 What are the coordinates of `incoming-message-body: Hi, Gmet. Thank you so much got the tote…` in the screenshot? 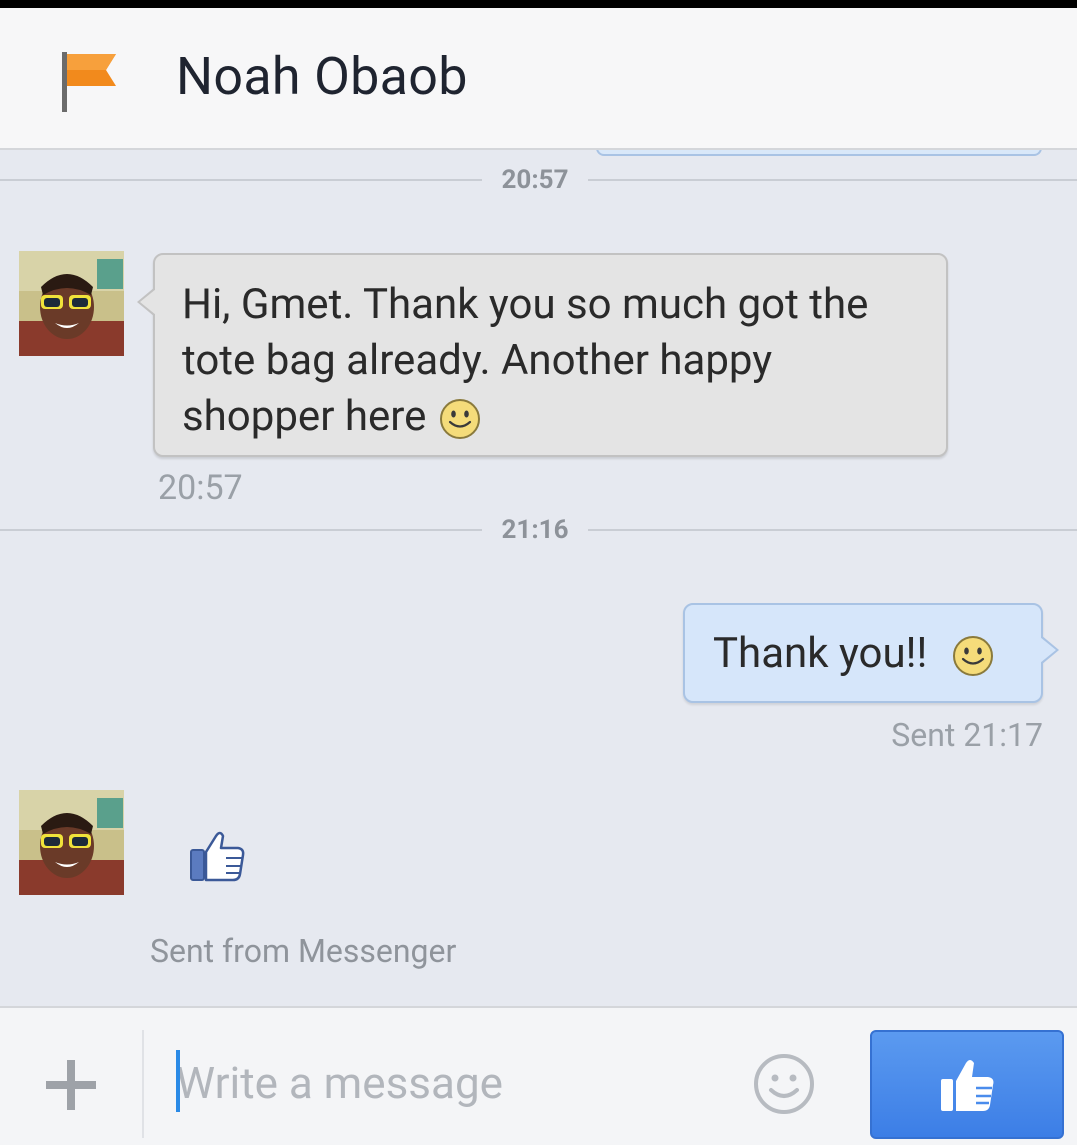 It's located at (525, 360).